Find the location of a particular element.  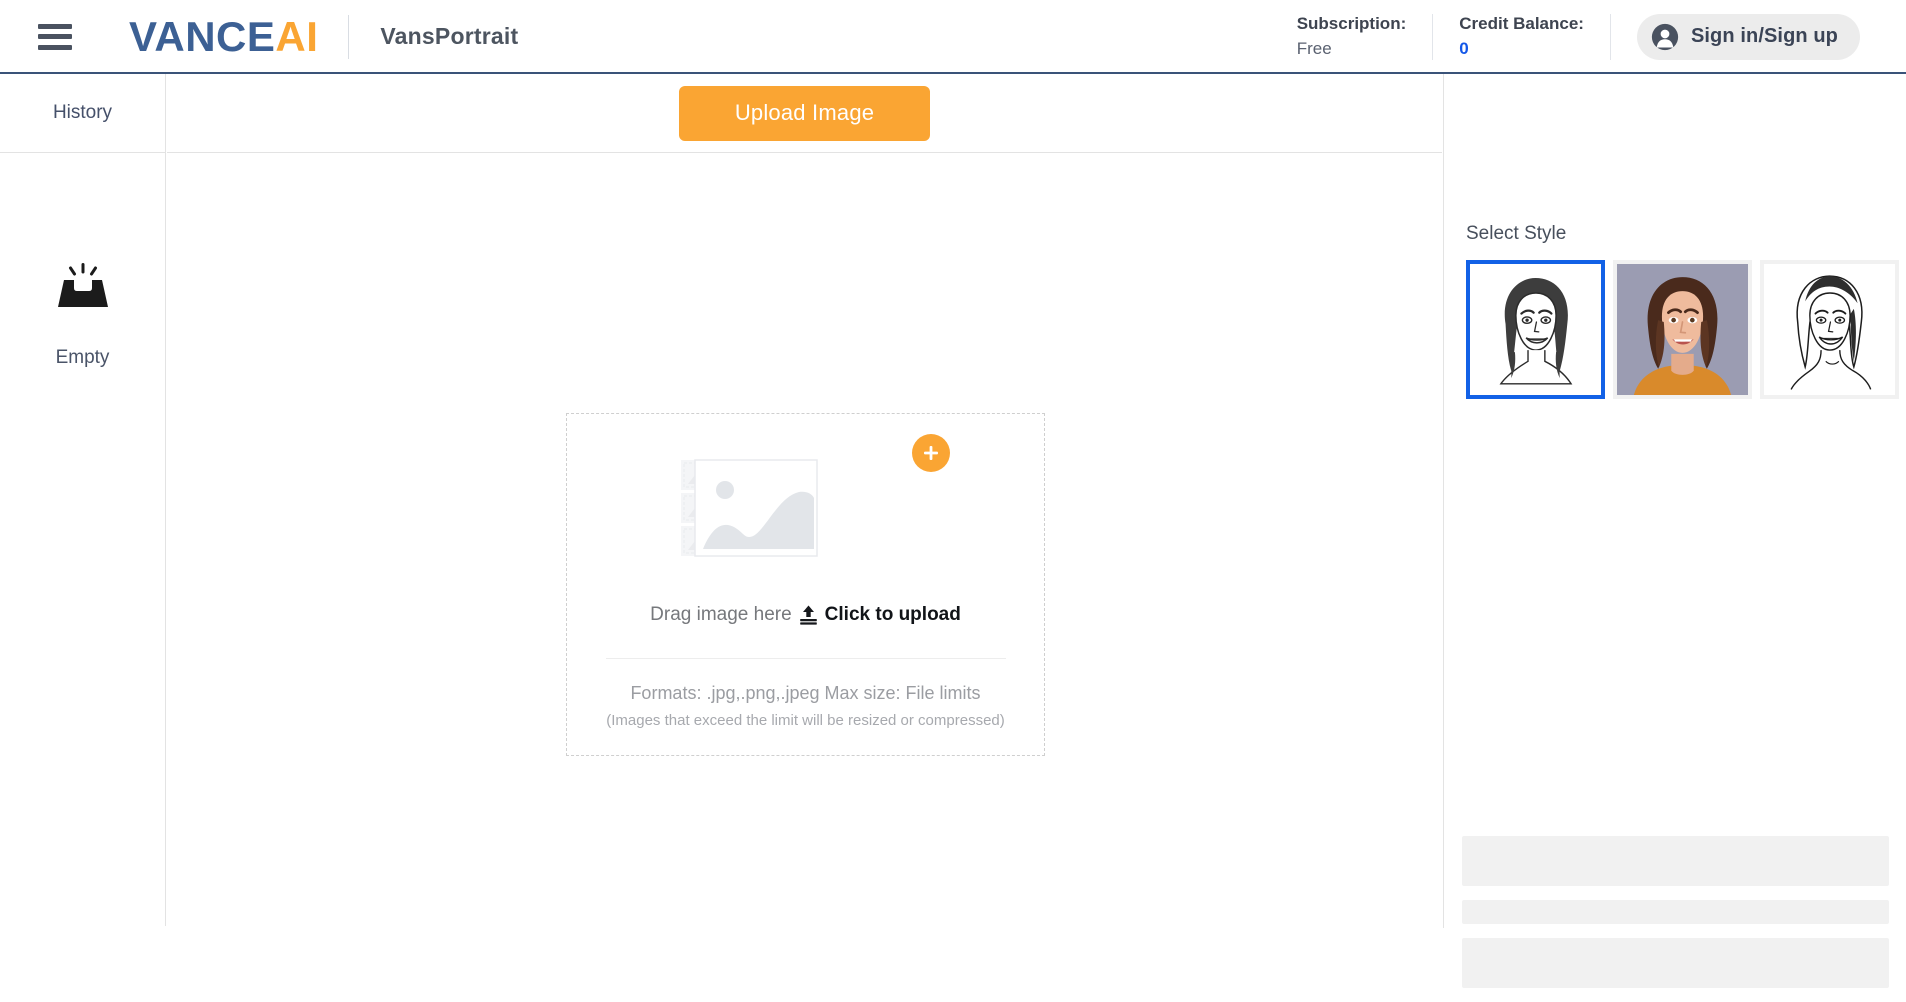

dropzone-placeholder-graphic is located at coordinates (815, 496).